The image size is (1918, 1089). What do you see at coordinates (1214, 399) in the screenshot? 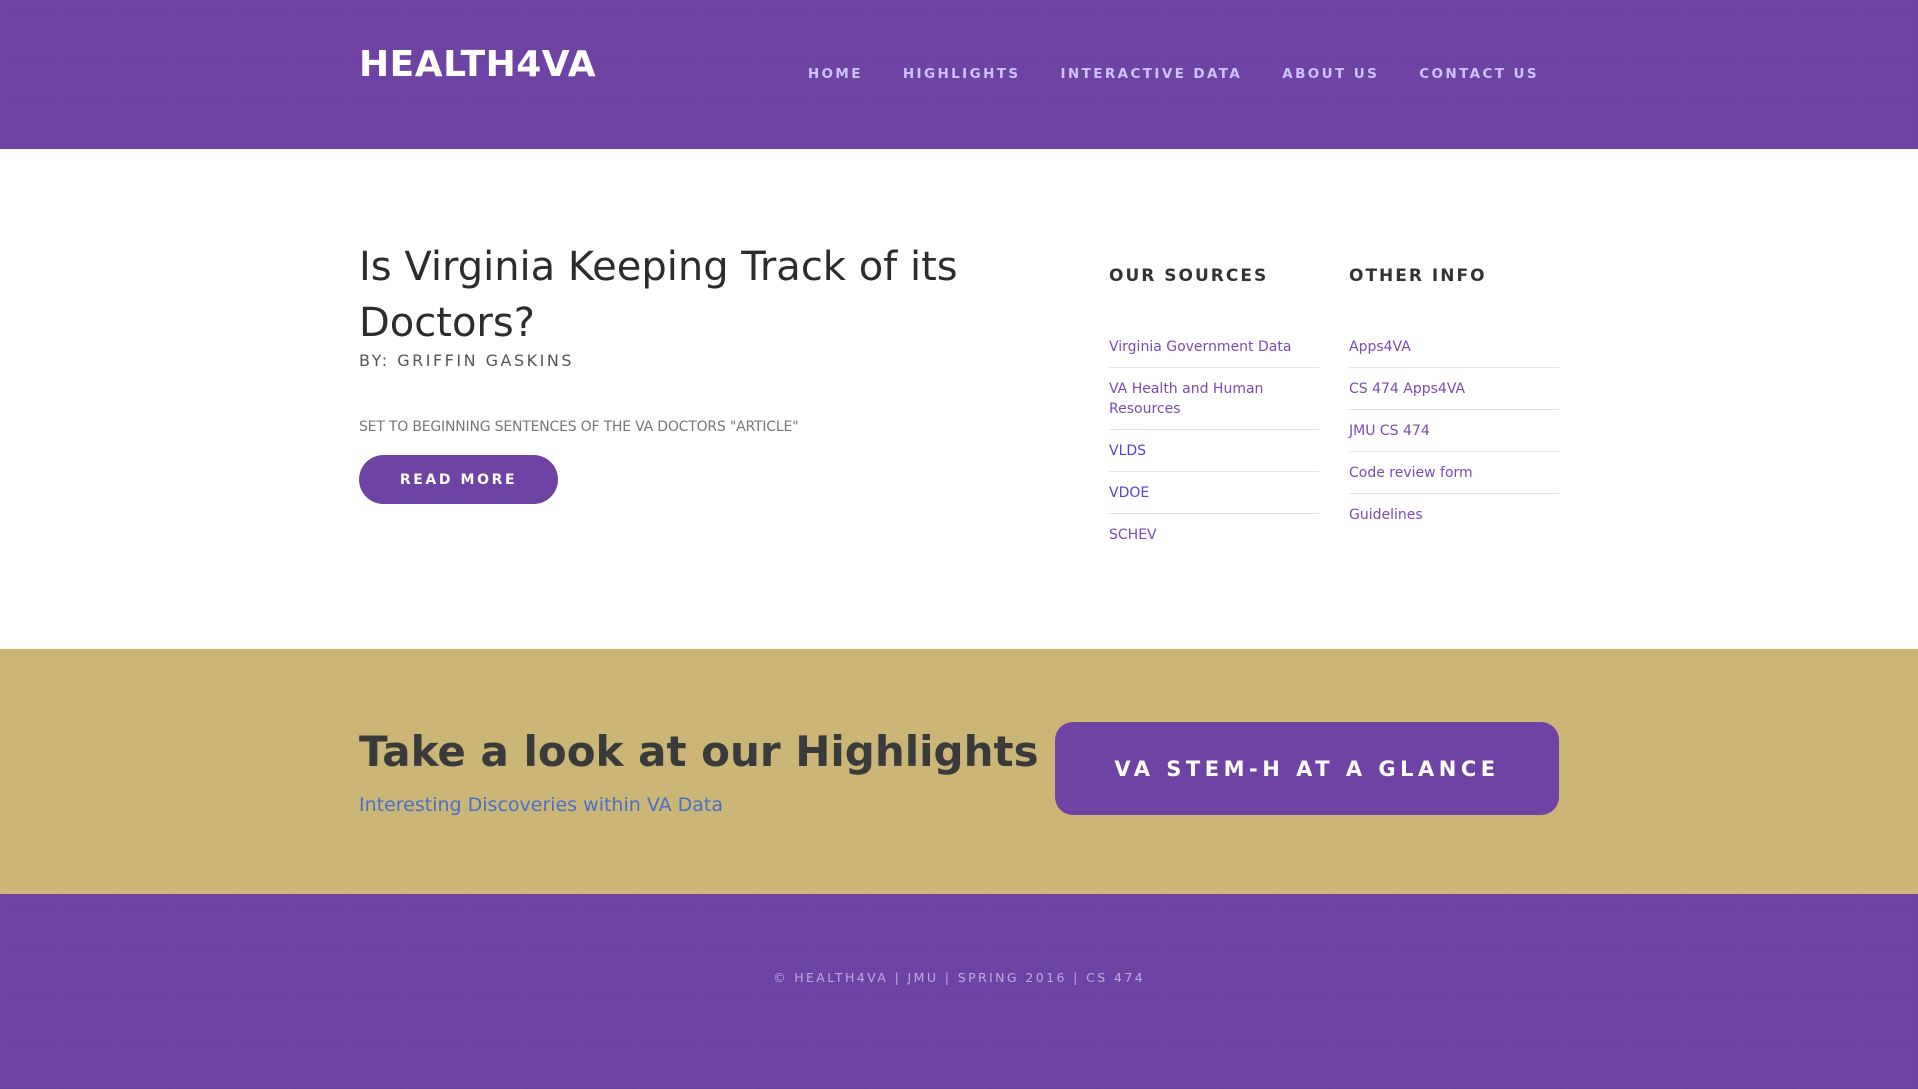
I see `source-link-va-health-human-resources: VA Health and Human Resources` at bounding box center [1214, 399].